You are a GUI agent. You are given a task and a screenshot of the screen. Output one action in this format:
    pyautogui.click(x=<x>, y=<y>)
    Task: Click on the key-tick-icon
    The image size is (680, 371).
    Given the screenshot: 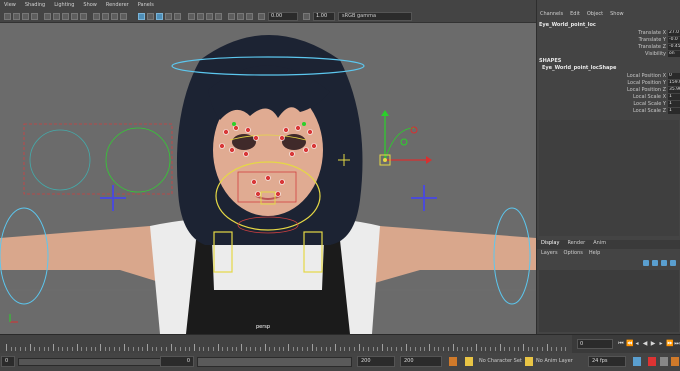 What is the action you would take?
    pyautogui.click(x=637, y=361)
    